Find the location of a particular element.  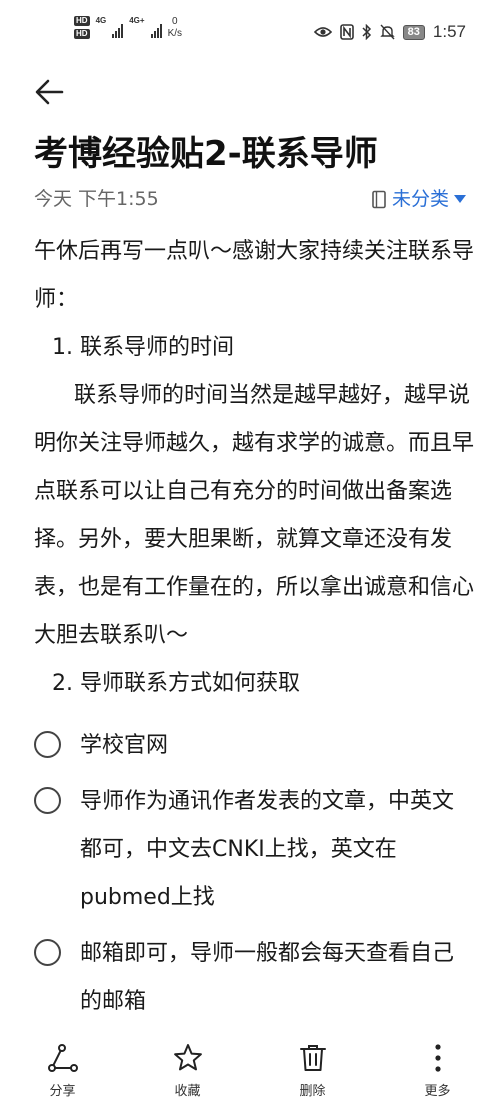

network-type-1: 4G is located at coordinates (101, 20).